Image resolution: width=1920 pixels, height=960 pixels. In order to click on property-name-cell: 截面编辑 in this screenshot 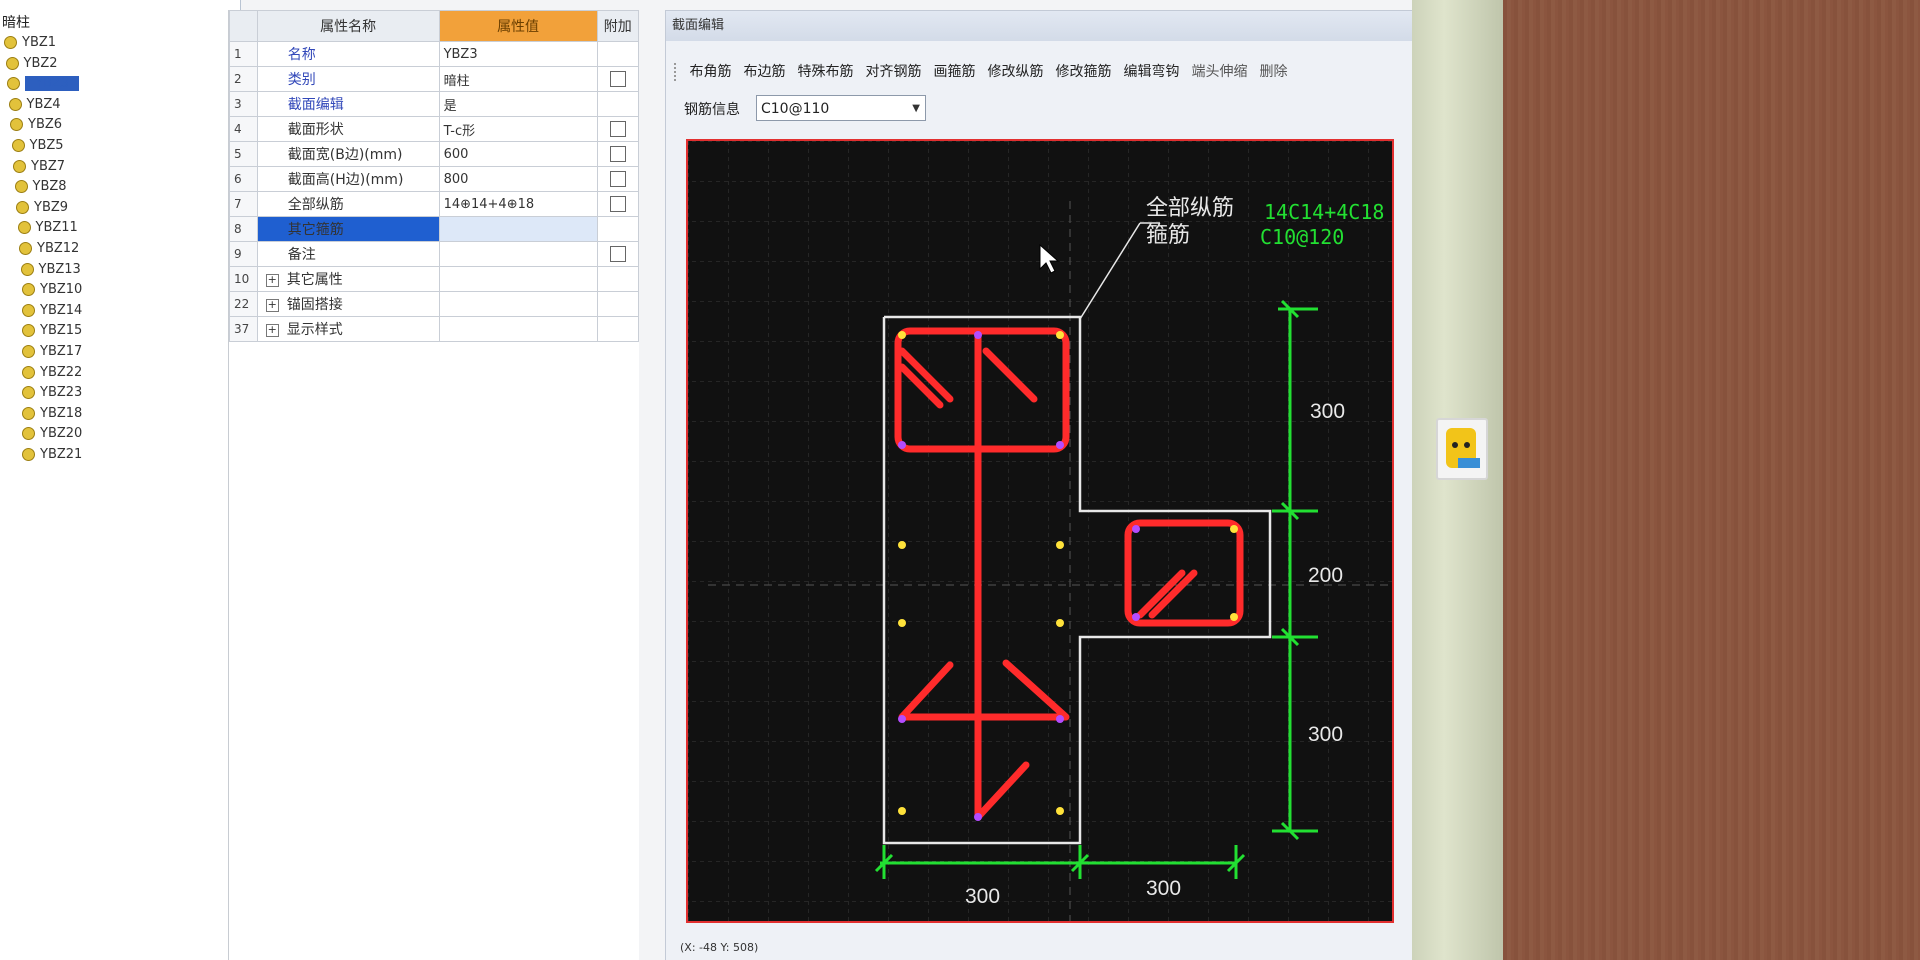, I will do `click(348, 104)`.